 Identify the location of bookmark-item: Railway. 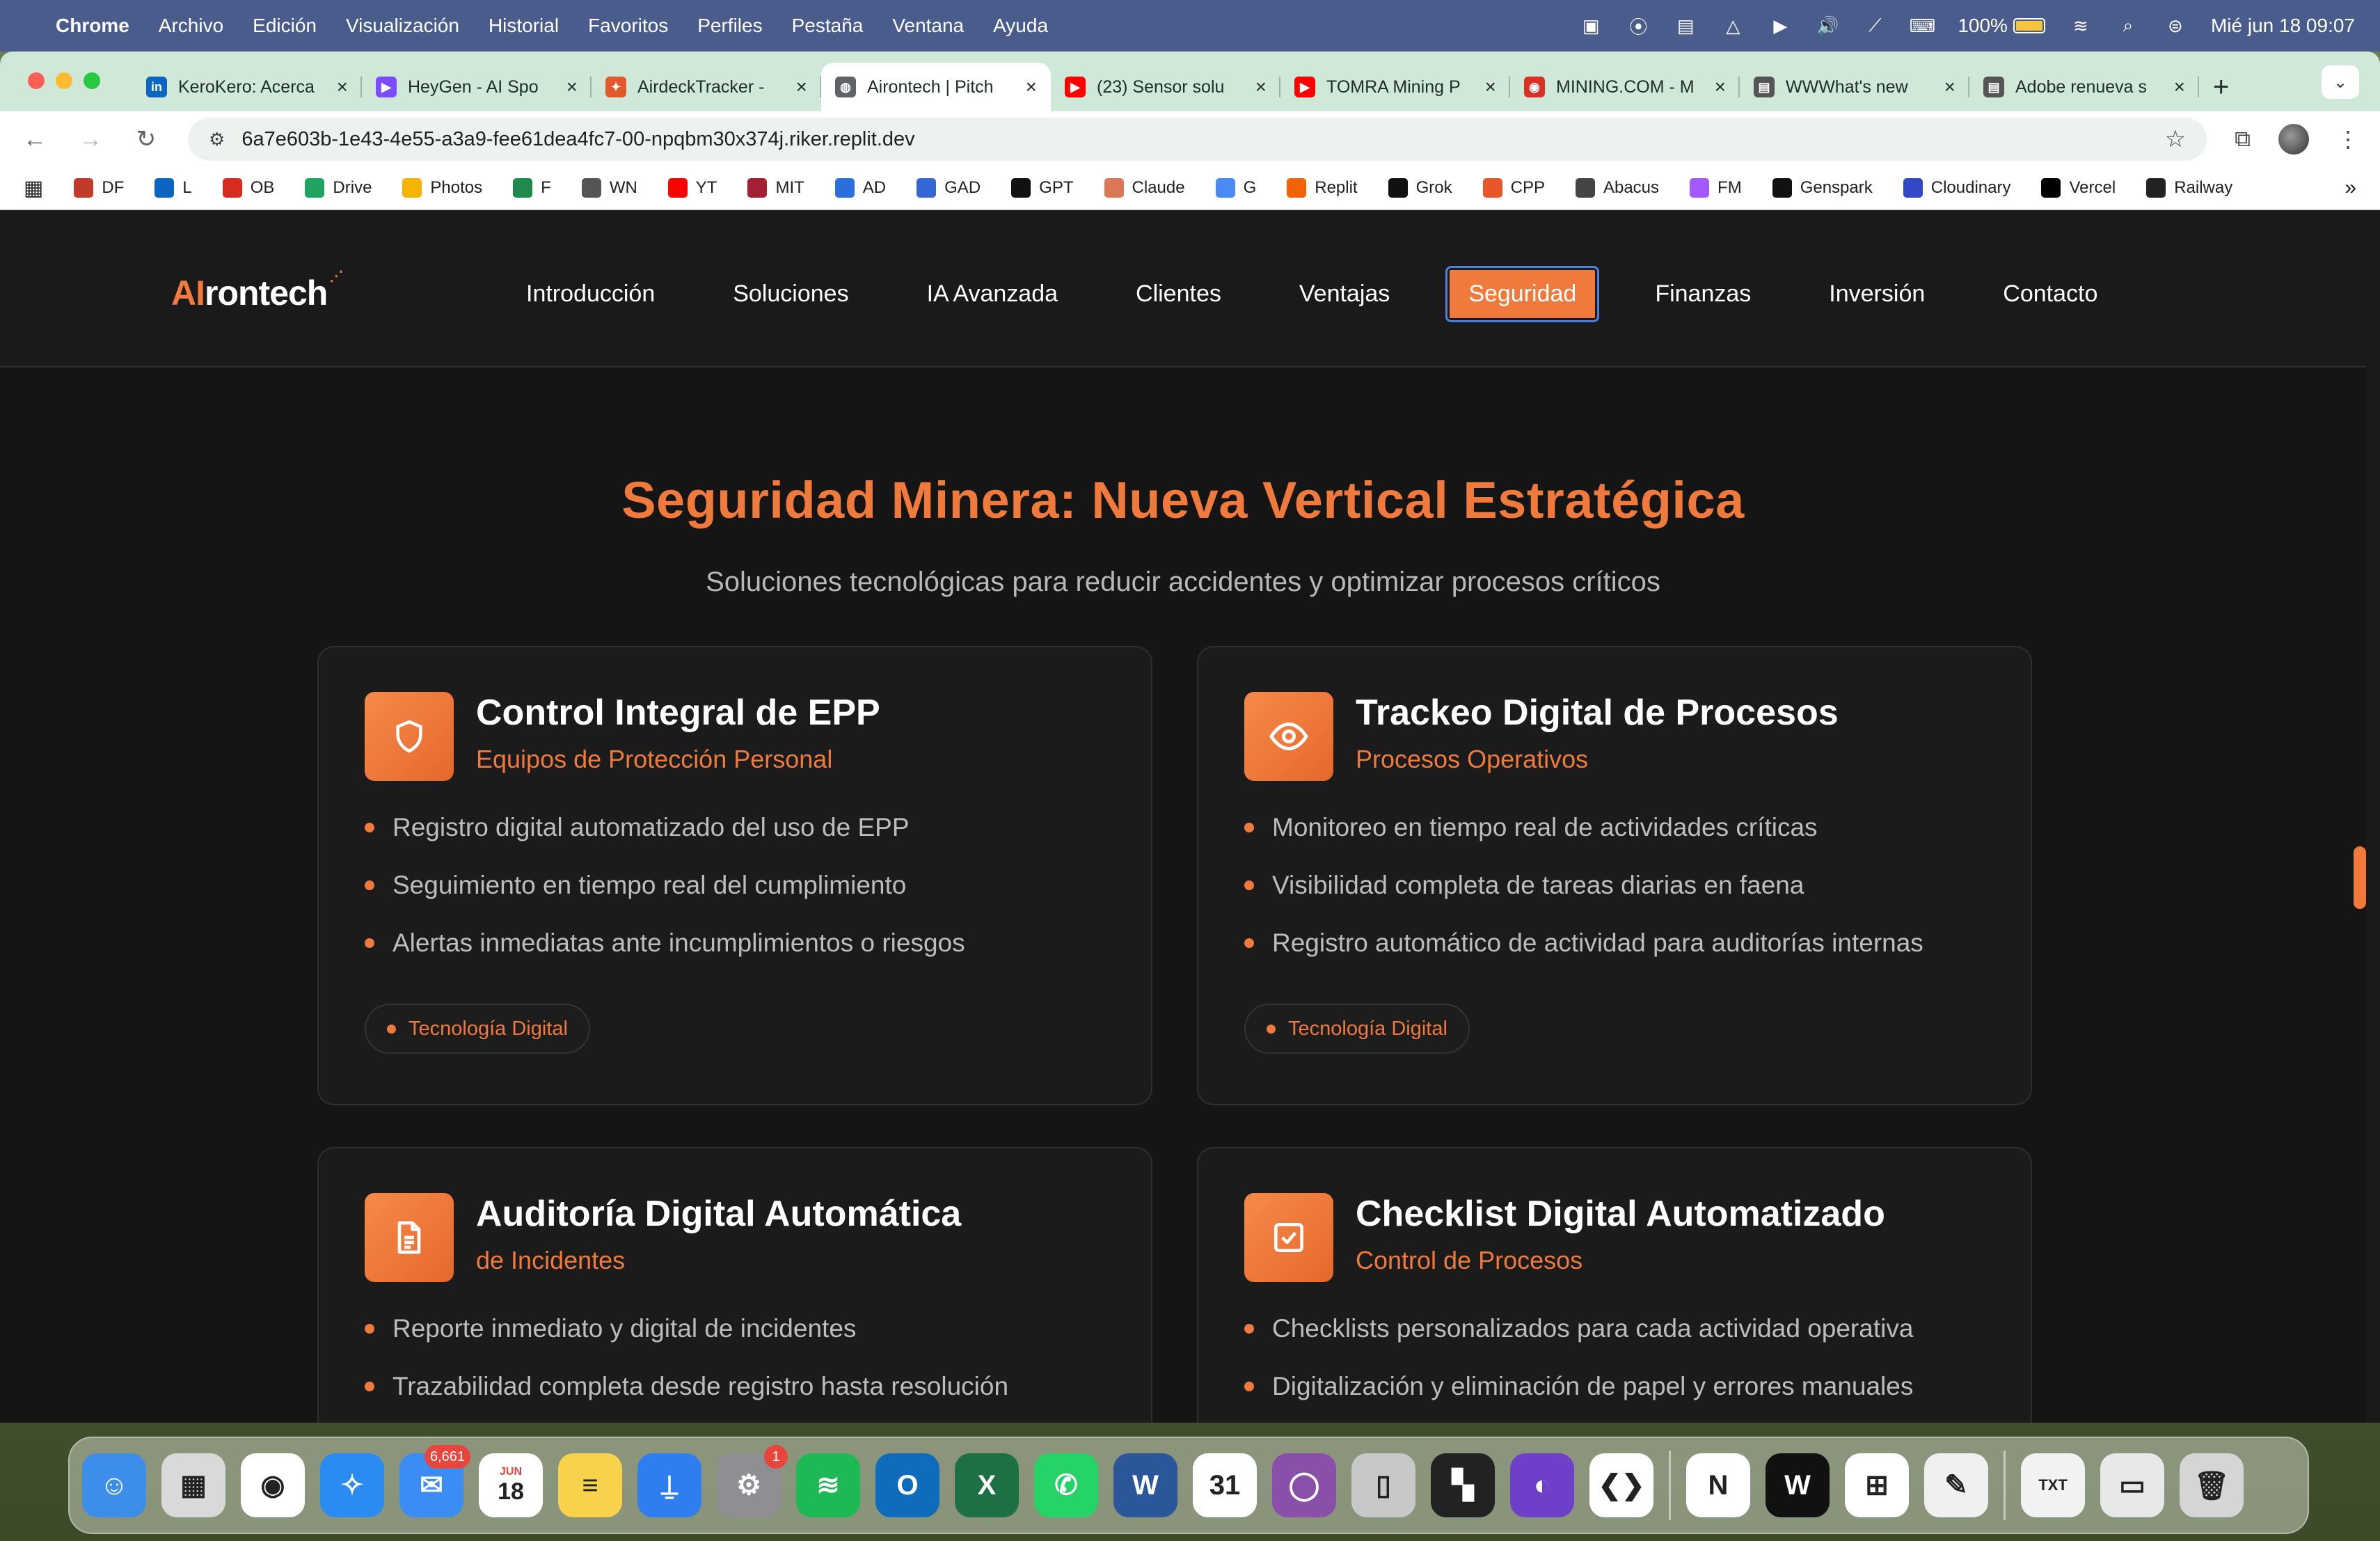
(2189, 188).